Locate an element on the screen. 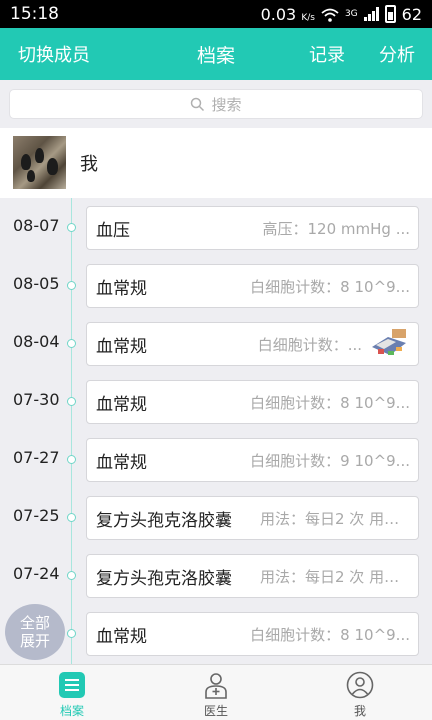 The image size is (432, 720). battery-level: 62 is located at coordinates (411, 14).